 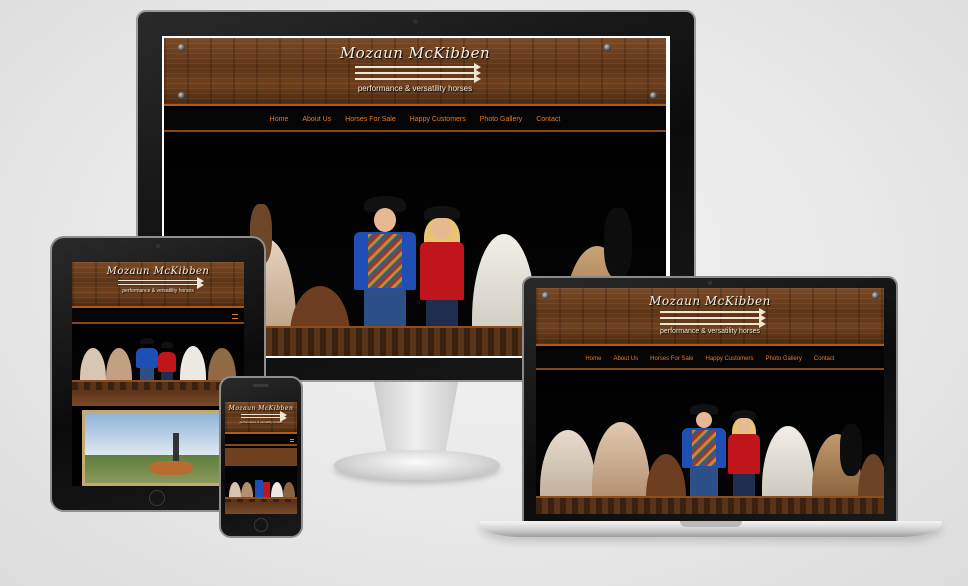 I want to click on monitor-base, so click(x=417, y=465).